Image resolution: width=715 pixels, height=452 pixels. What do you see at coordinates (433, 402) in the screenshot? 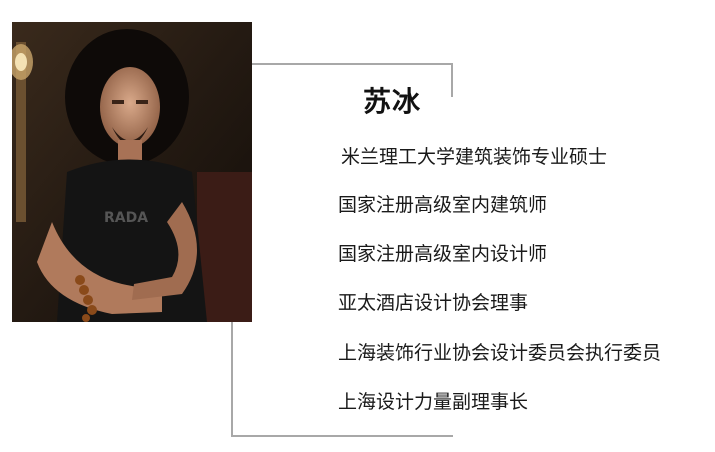
I see `credential-item: 上海设计力量副理事长` at bounding box center [433, 402].